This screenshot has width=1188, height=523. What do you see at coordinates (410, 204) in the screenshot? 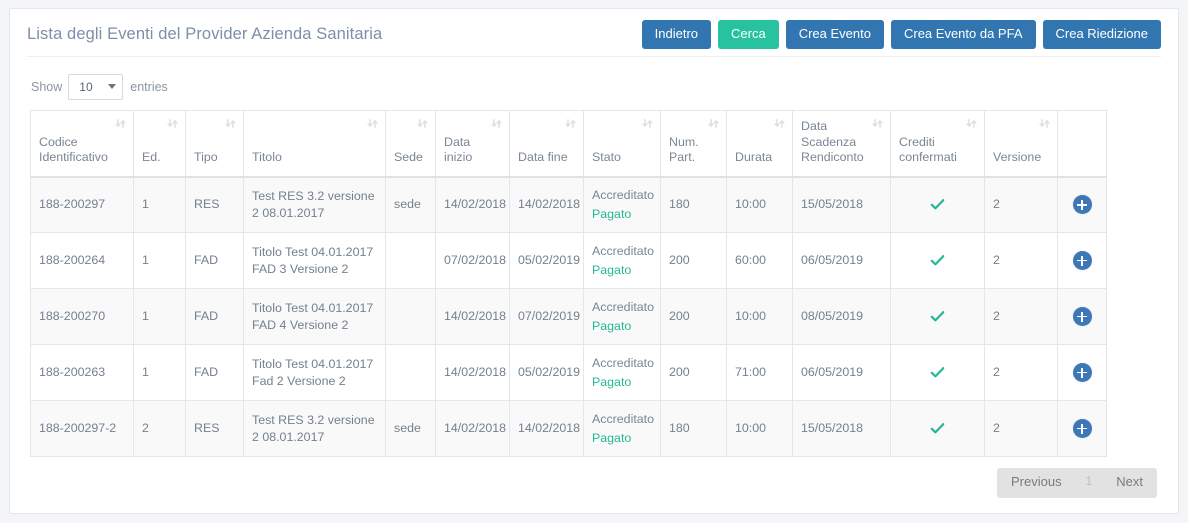
I see `cell-sede: sede` at bounding box center [410, 204].